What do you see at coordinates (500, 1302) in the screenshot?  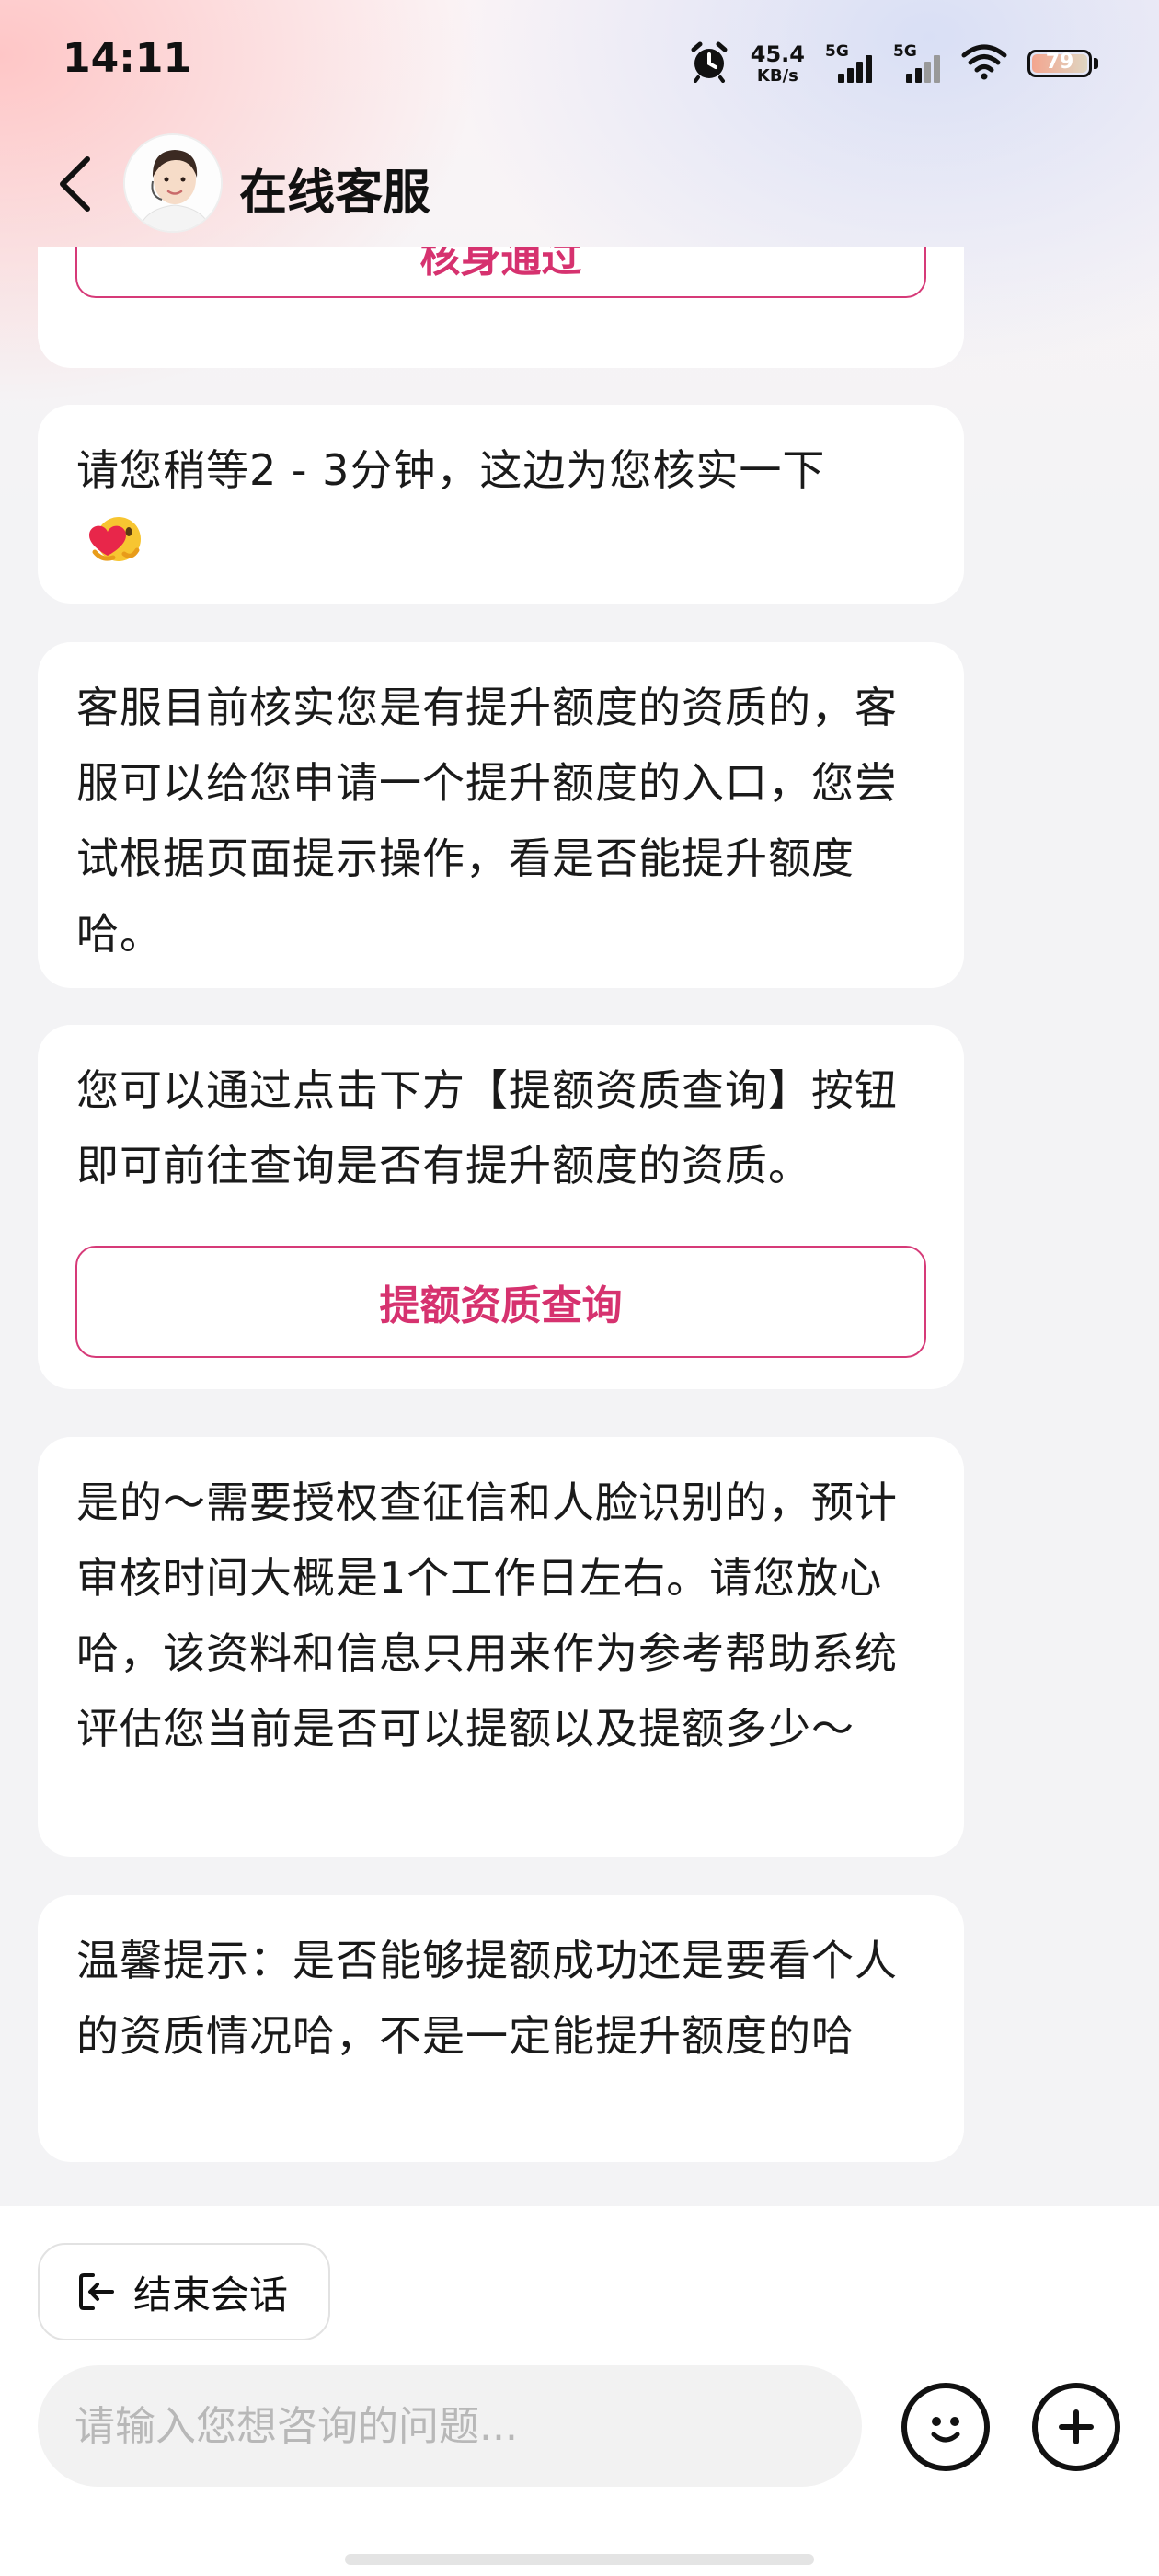 I see `quota-qualification-query-button: 提额资质查询` at bounding box center [500, 1302].